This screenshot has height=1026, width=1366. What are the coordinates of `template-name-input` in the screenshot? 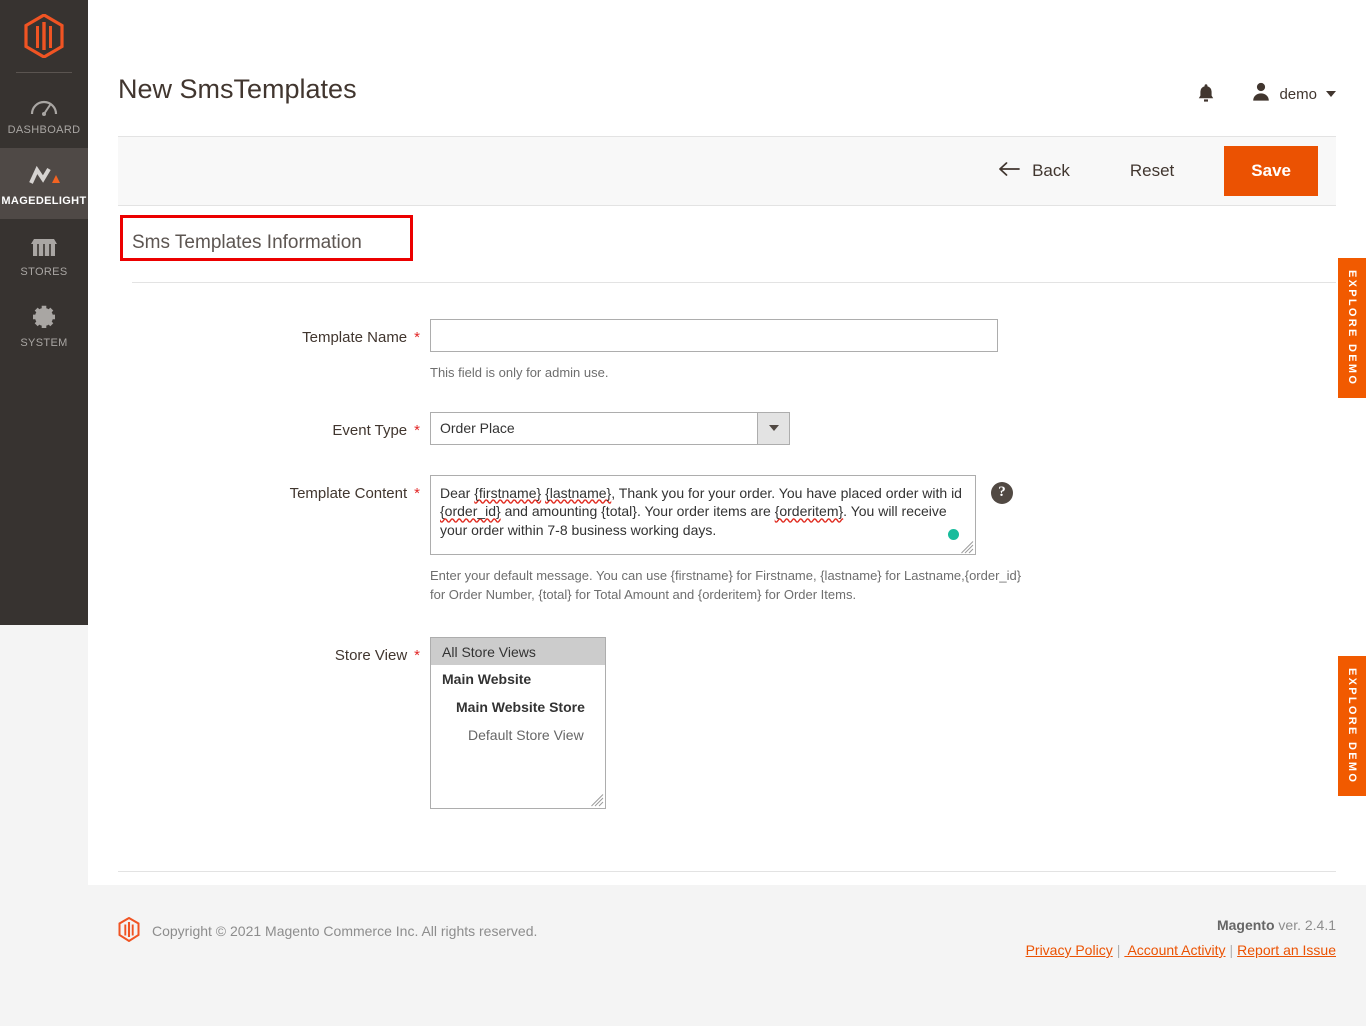 It's located at (714, 335).